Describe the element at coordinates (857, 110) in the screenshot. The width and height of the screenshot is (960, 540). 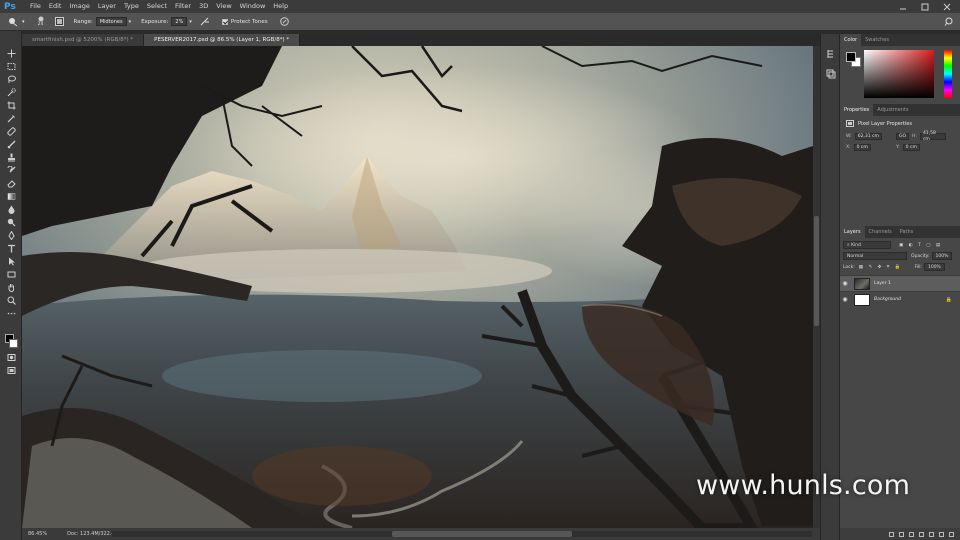
I see `tab-properties: Properties` at that location.